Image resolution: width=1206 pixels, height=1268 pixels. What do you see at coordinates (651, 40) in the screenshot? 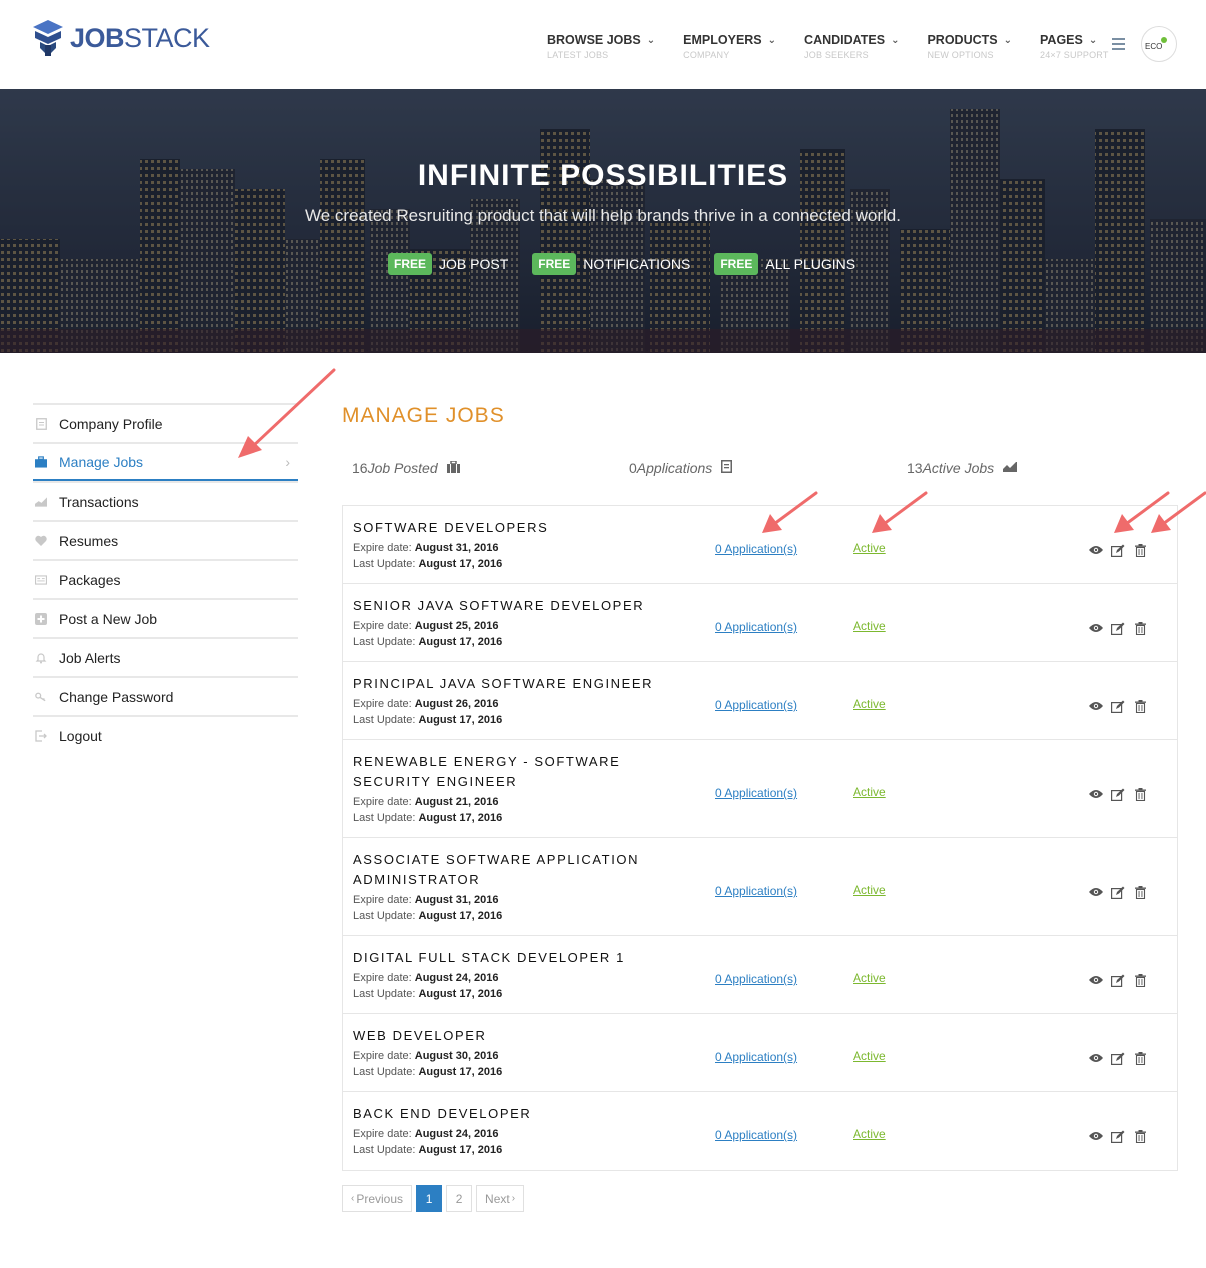
I see `chevron-down-icon: ⌄` at bounding box center [651, 40].